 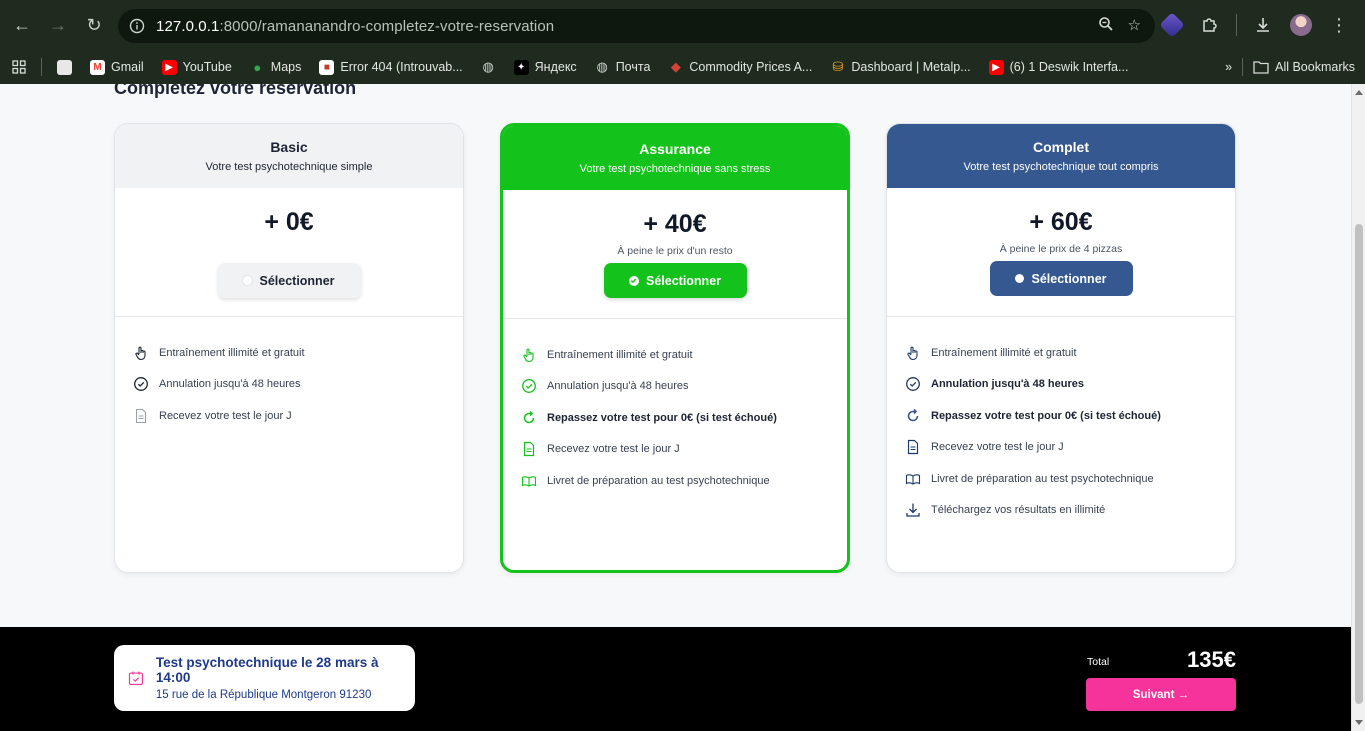 I want to click on plan-name: Assurance, so click(x=675, y=149).